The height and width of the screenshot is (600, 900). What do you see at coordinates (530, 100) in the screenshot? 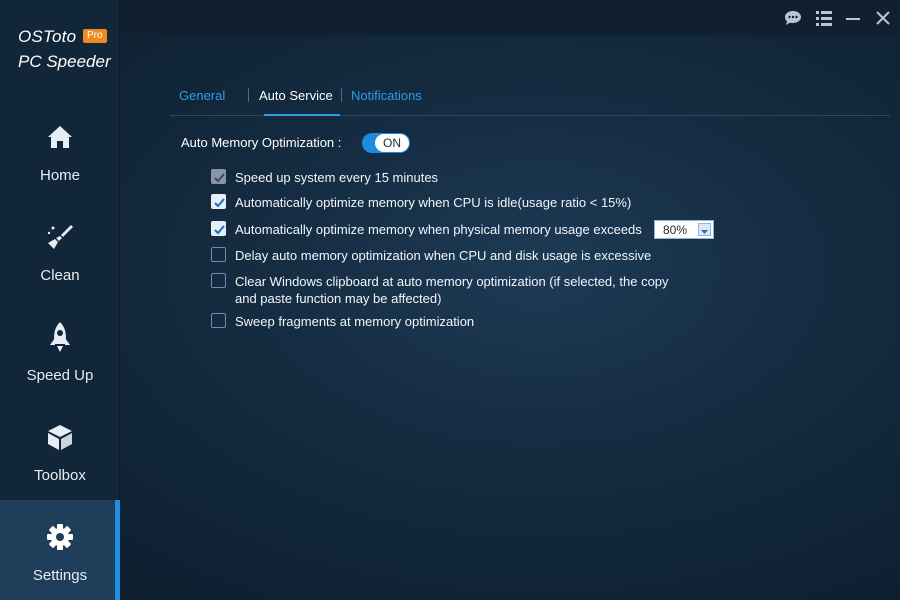
I see `settings-tabs: General Auto Service Notifications` at bounding box center [530, 100].